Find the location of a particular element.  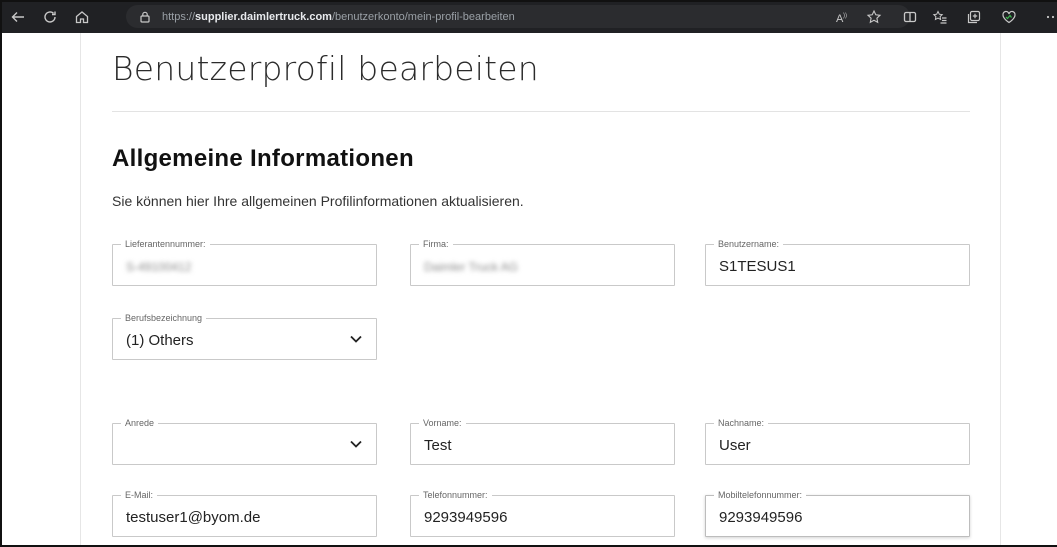

benutzername-field: Benutzername: S1TESUS1 is located at coordinates (837, 262).